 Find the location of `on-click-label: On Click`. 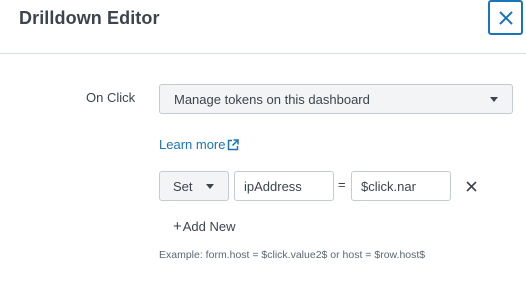

on-click-label: On Click is located at coordinates (111, 97).